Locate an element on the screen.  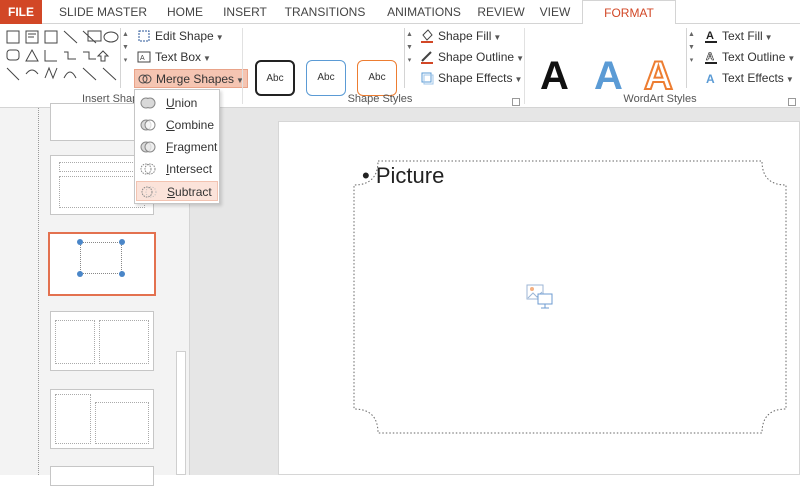
access-key: C is located at coordinates (170, 125).